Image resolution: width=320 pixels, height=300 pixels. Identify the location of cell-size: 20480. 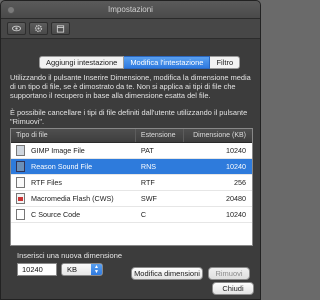
(236, 198).